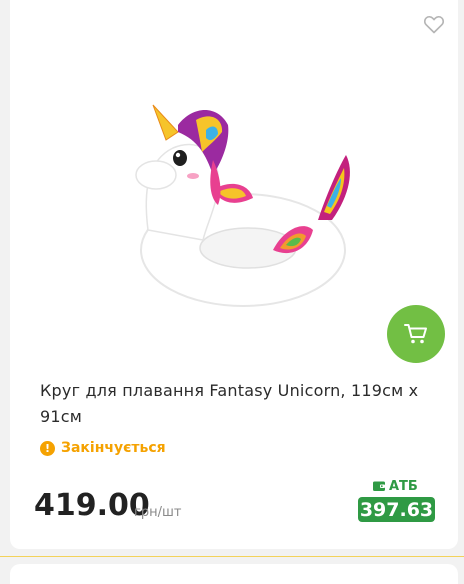  Describe the element at coordinates (403, 486) in the screenshot. I see `club-name: АТБ` at that location.